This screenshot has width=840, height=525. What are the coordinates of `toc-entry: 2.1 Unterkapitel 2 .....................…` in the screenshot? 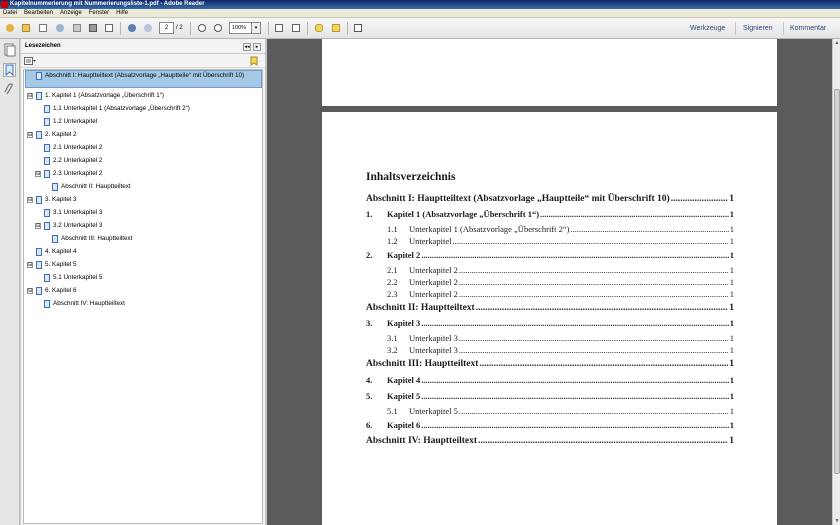 It's located at (560, 269).